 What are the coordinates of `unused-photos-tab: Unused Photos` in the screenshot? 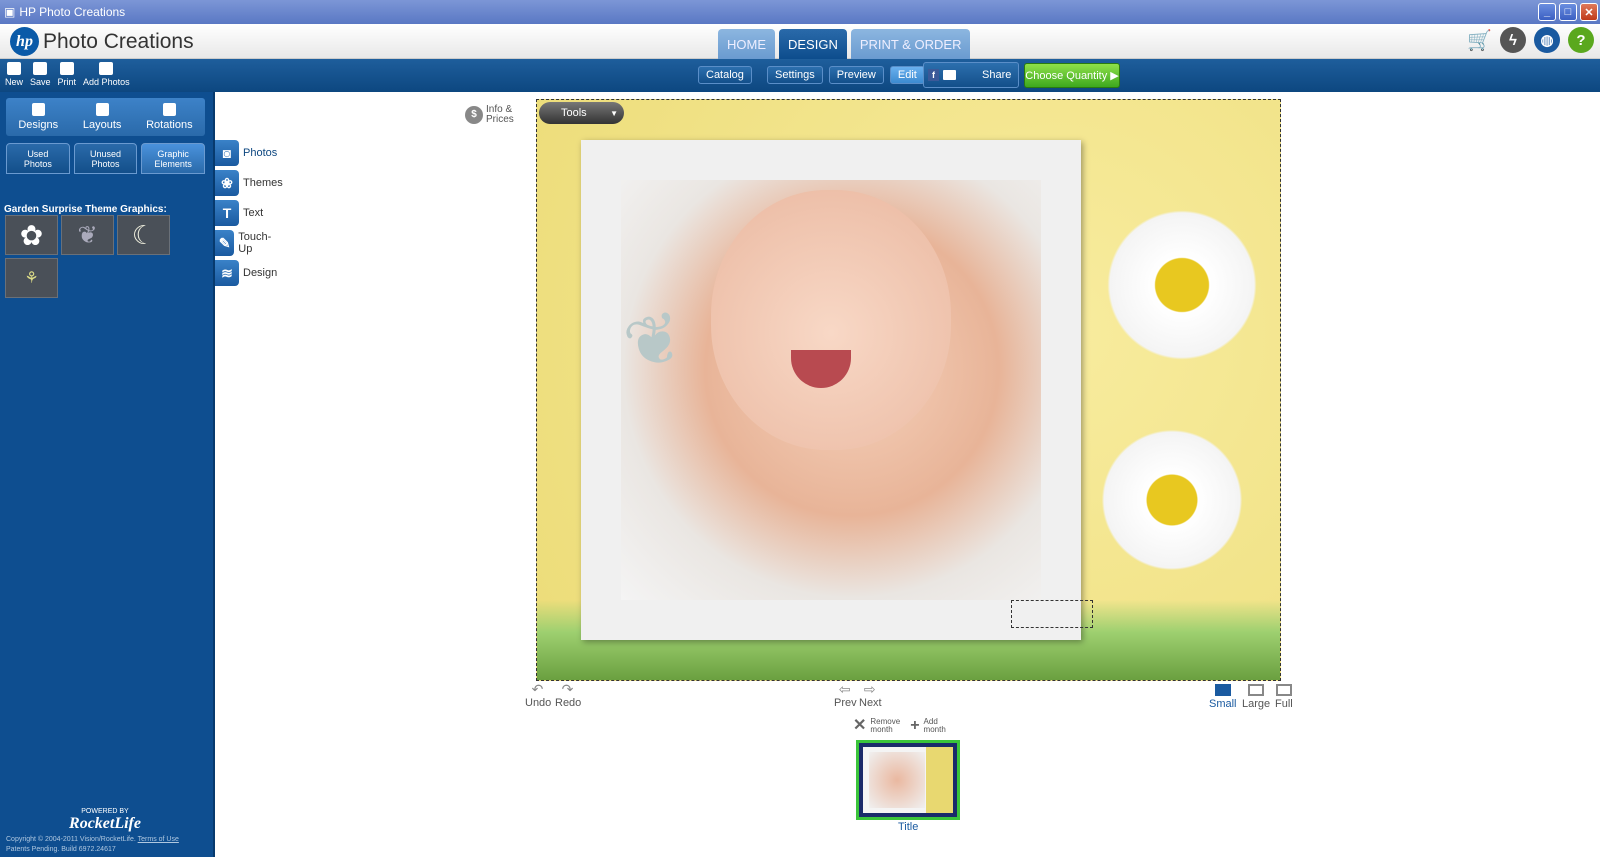 It's located at (105, 158).